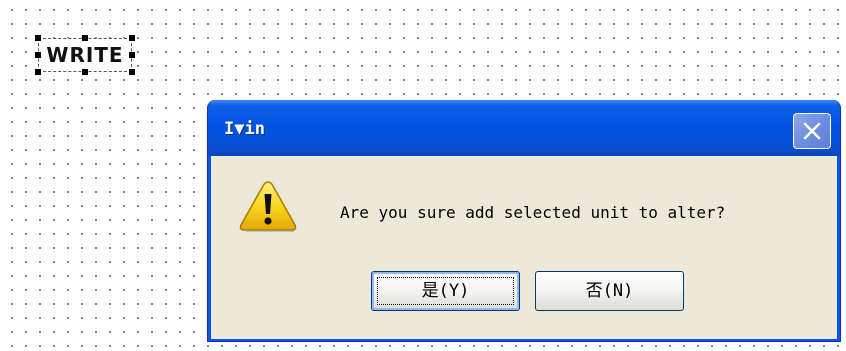  I want to click on resize-handle-bottom, so click(85, 72).